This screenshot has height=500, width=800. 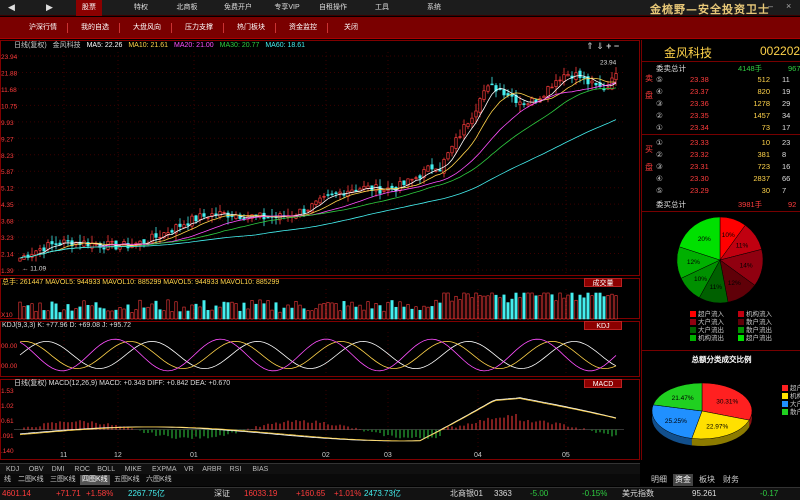 What do you see at coordinates (603, 325) in the screenshot?
I see `kdj-tag-button: KDJ` at bounding box center [603, 325].